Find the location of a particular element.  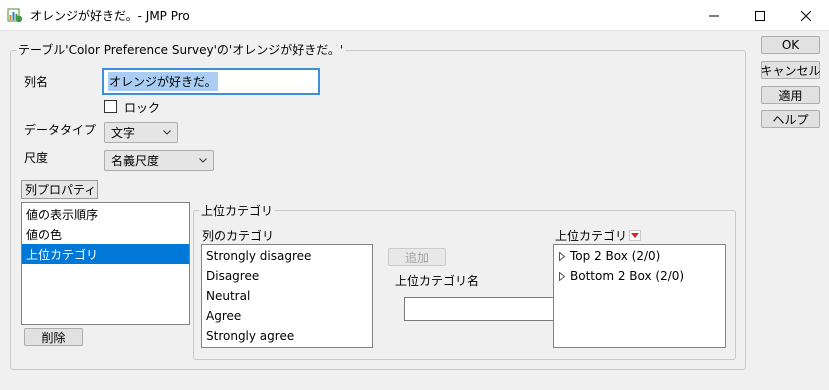

category-item: Neutral is located at coordinates (287, 296).